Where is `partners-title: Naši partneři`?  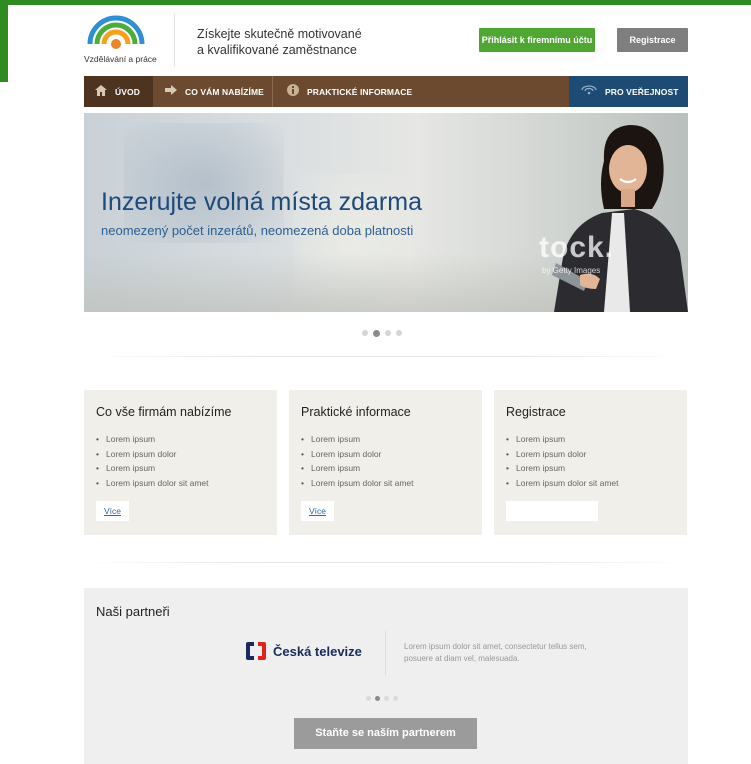 partners-title: Naši partneři is located at coordinates (133, 611).